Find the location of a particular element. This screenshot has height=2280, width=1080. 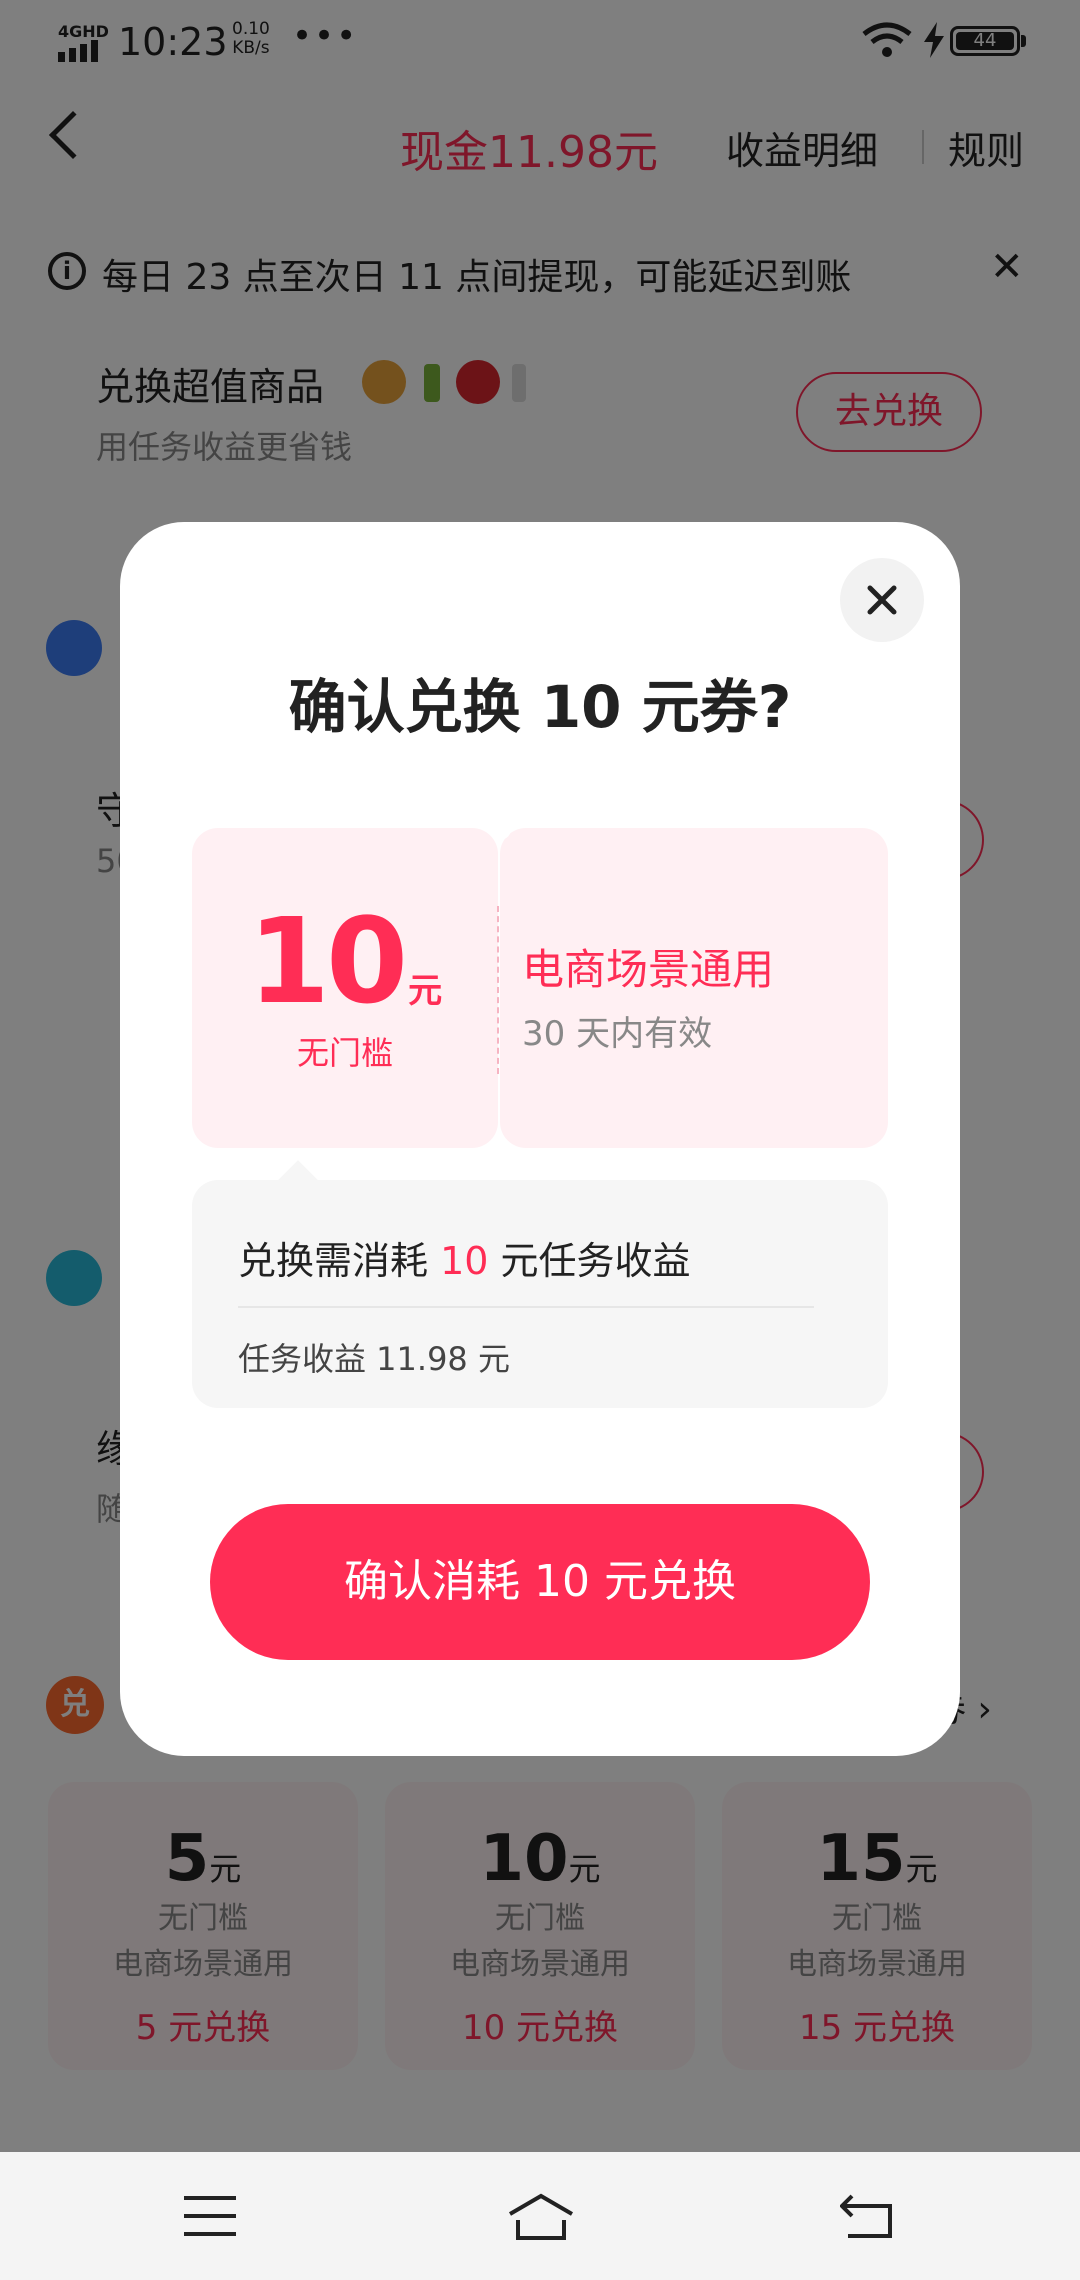

task-earnings-balance: 任务收益 11.98 元 is located at coordinates (374, 1359).